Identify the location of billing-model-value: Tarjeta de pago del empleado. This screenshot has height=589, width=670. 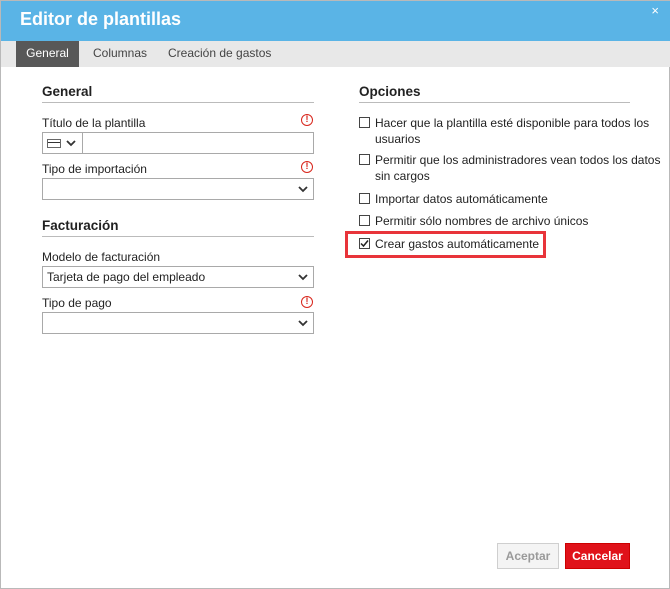
(126, 277).